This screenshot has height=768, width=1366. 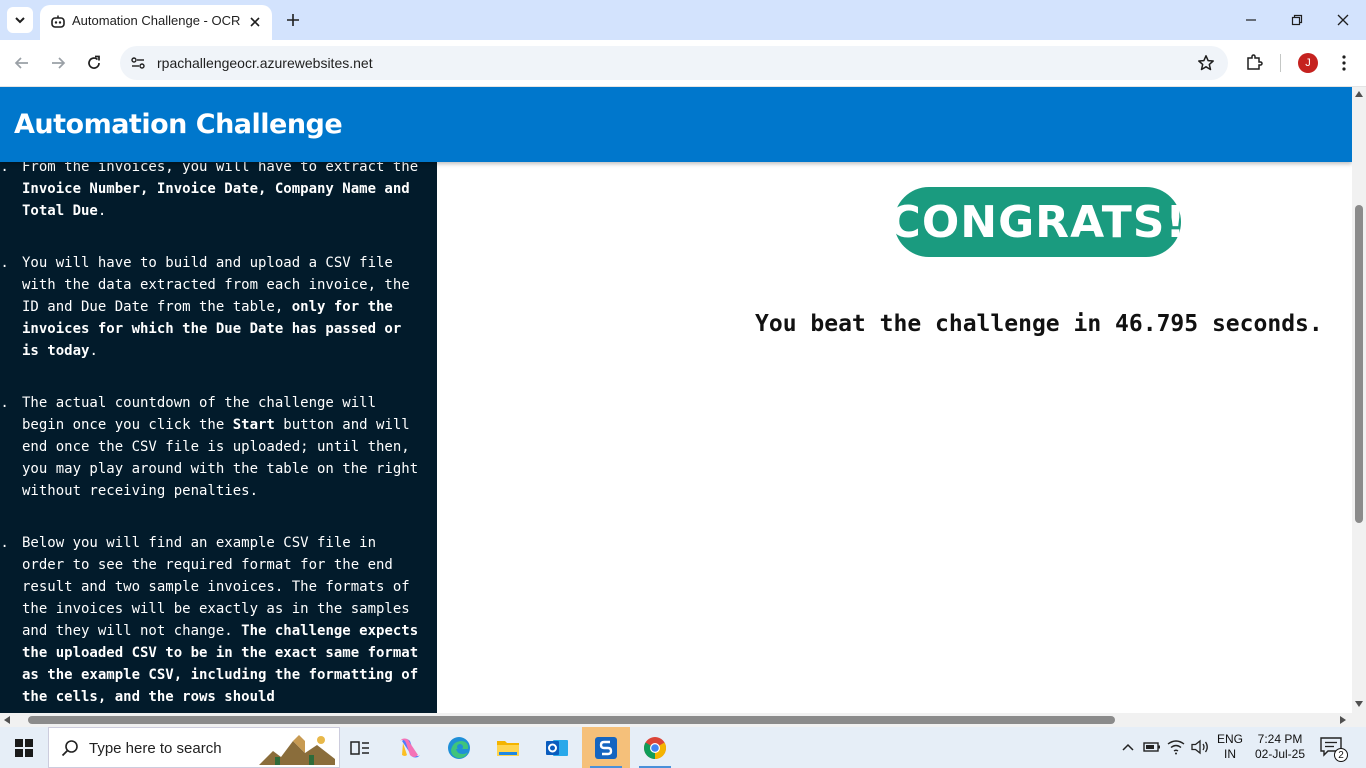 I want to click on input-language-indicator: ENG IN, so click(x=1230, y=747).